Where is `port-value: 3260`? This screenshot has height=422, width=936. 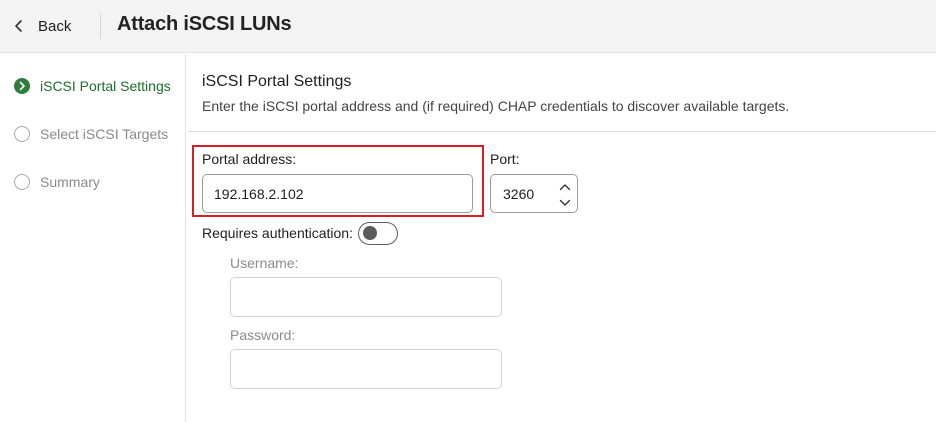 port-value: 3260 is located at coordinates (519, 194).